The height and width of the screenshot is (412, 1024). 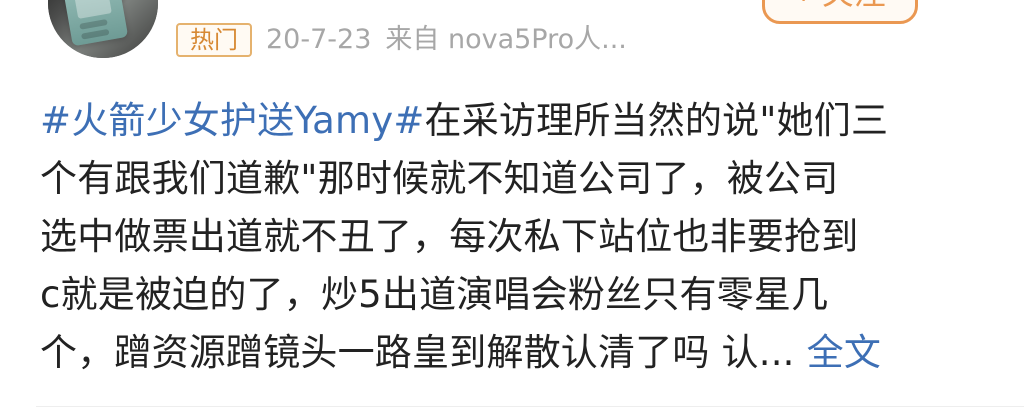 What do you see at coordinates (214, 40) in the screenshot?
I see `hot-badge: 热门` at bounding box center [214, 40].